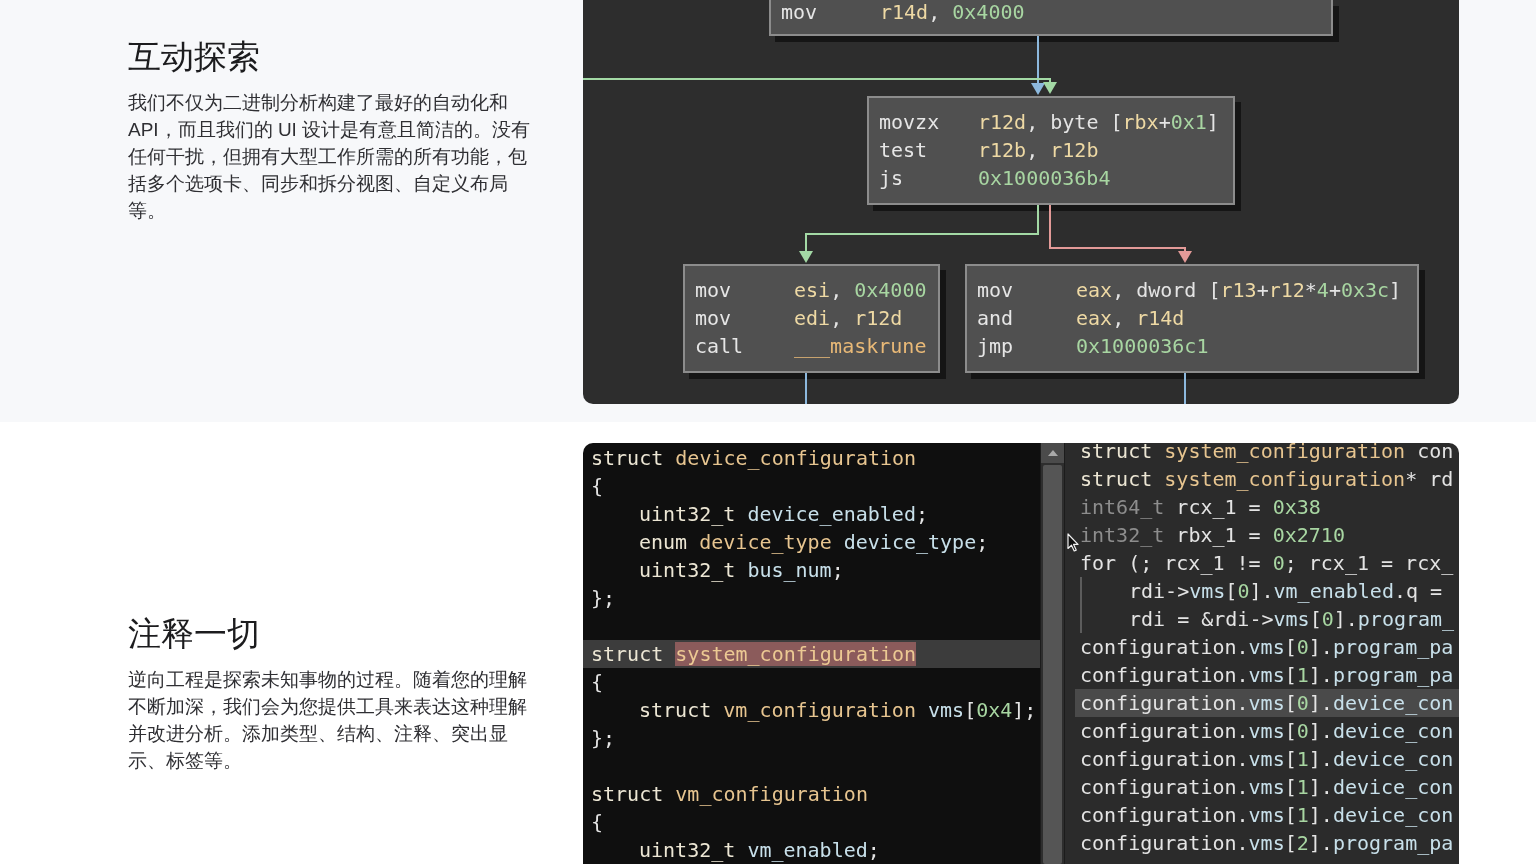 The height and width of the screenshot is (864, 1536). I want to click on section-description: 逆向工程是探索未知事物的过程。随着您的理解不断加深，我们会为您提供工具来表达这种理解并改进分析。添加类型、结构、注释、突出显示、标签等。, so click(328, 720).